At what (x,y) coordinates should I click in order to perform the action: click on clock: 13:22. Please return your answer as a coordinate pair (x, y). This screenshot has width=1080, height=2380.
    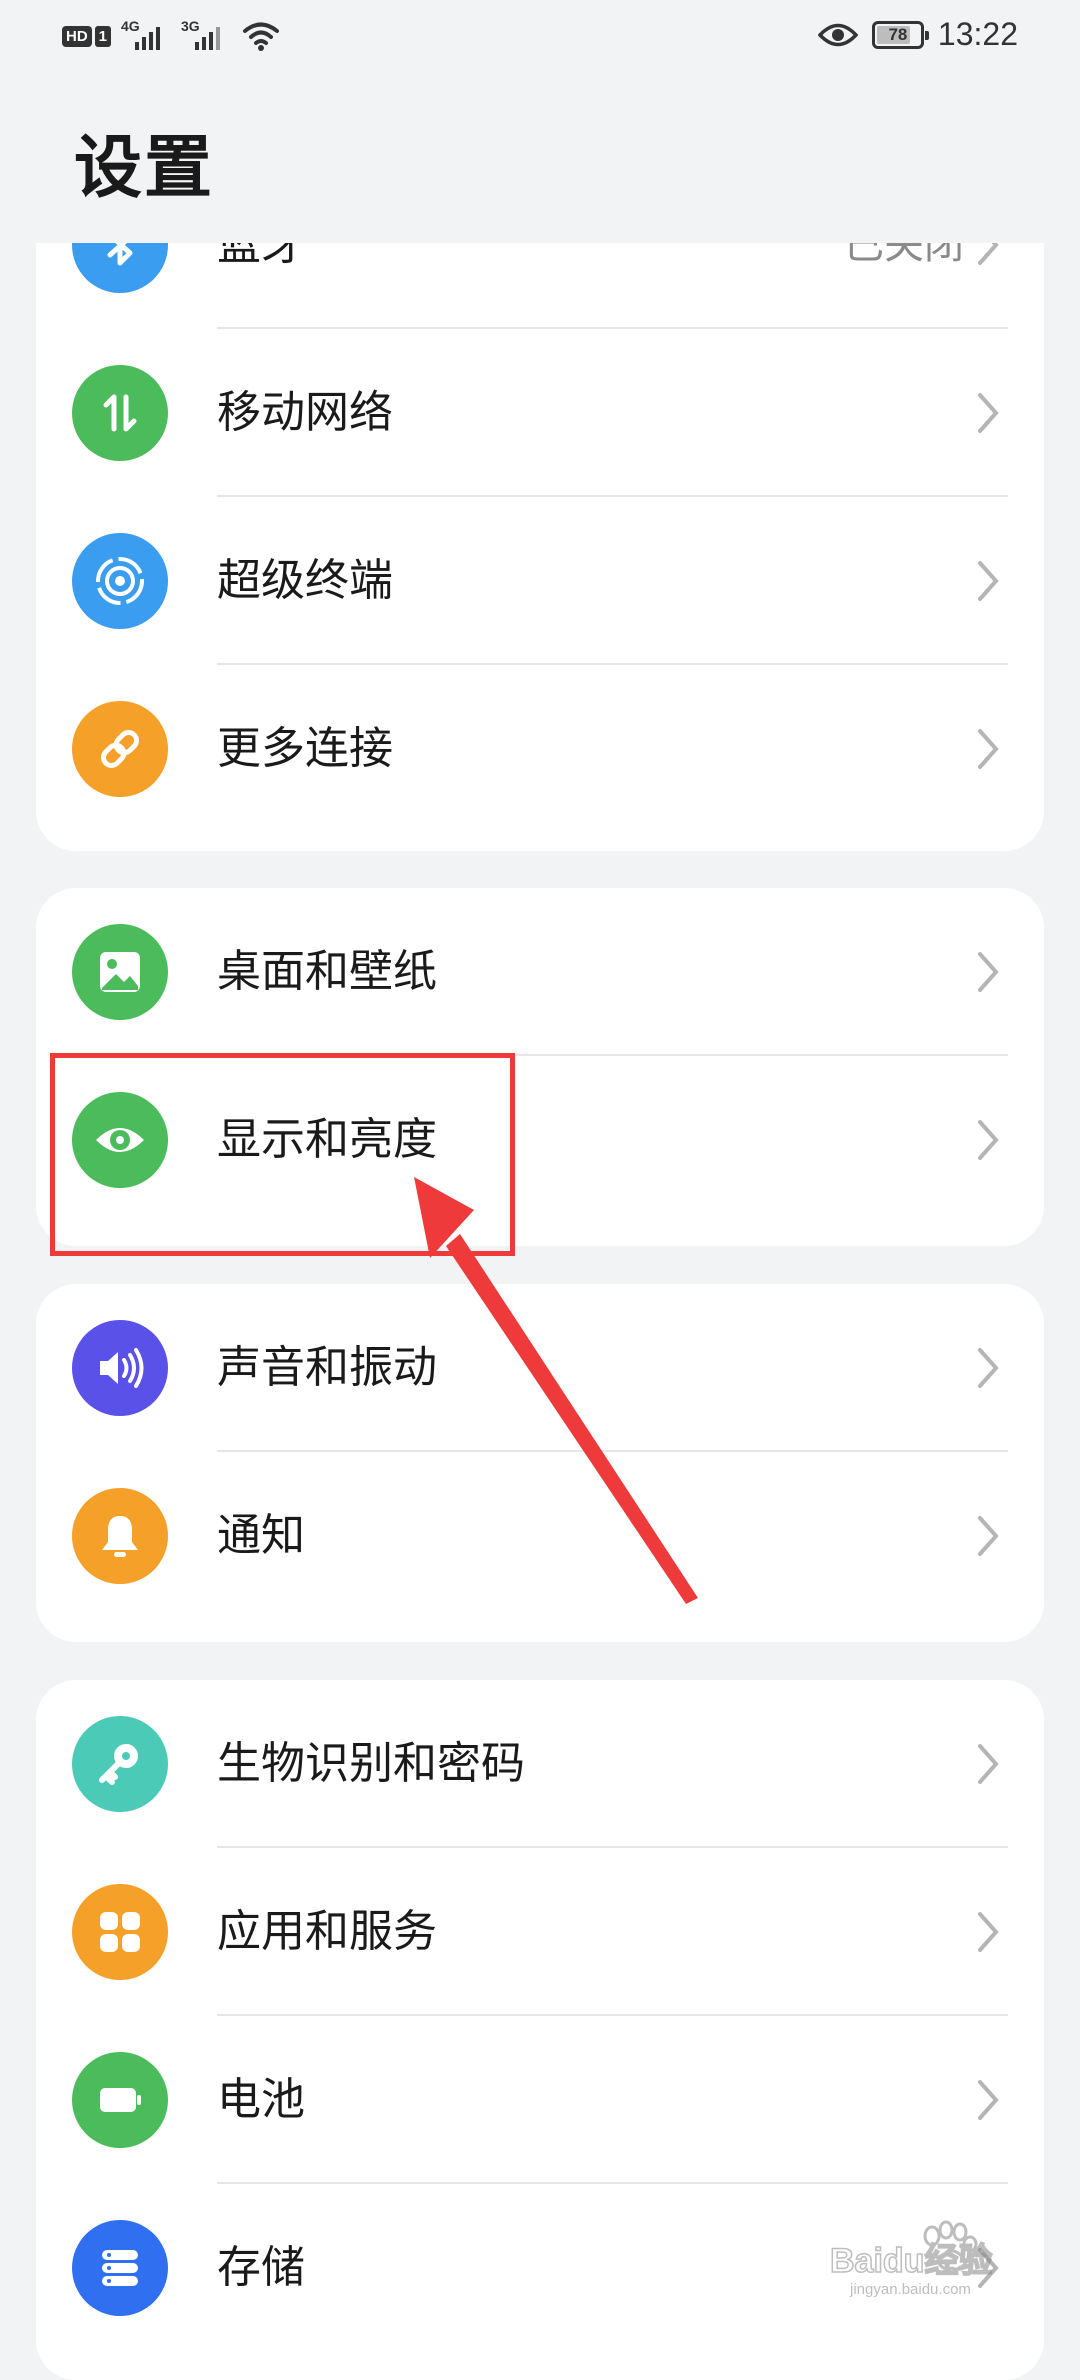
    Looking at the image, I should click on (977, 34).